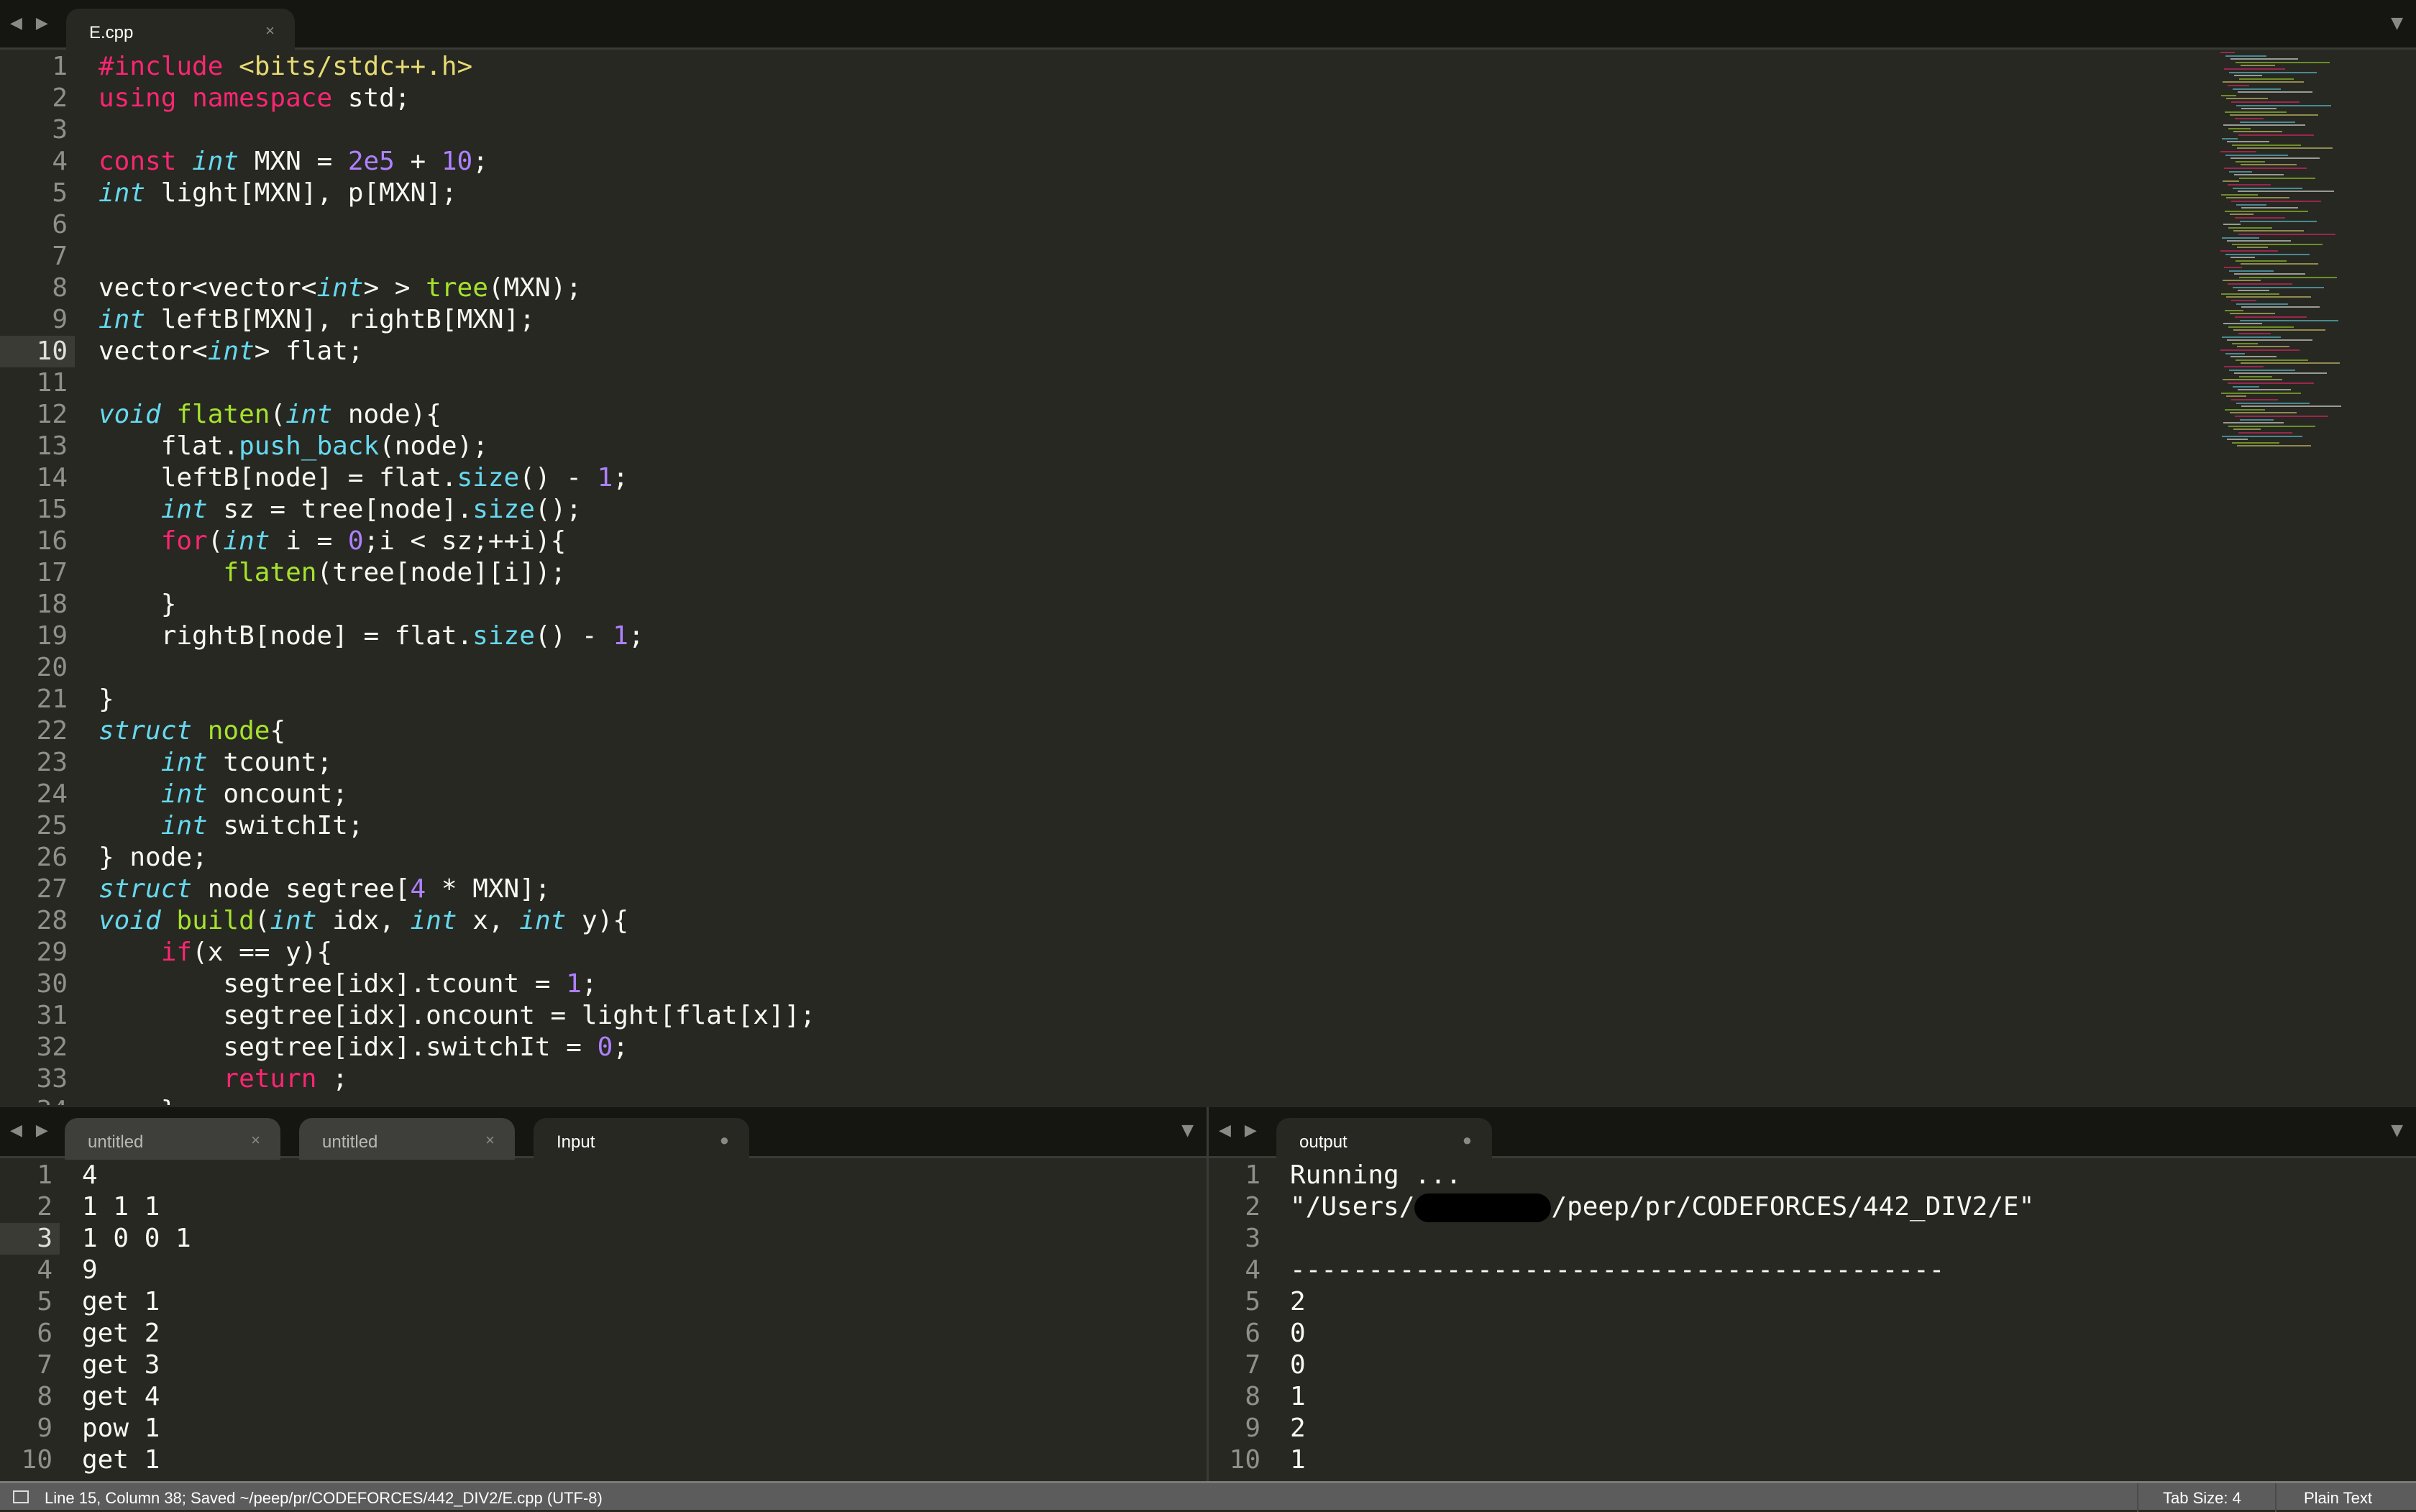 The width and height of the screenshot is (2416, 1512). What do you see at coordinates (21, 1496) in the screenshot?
I see `panel-toggle-icon` at bounding box center [21, 1496].